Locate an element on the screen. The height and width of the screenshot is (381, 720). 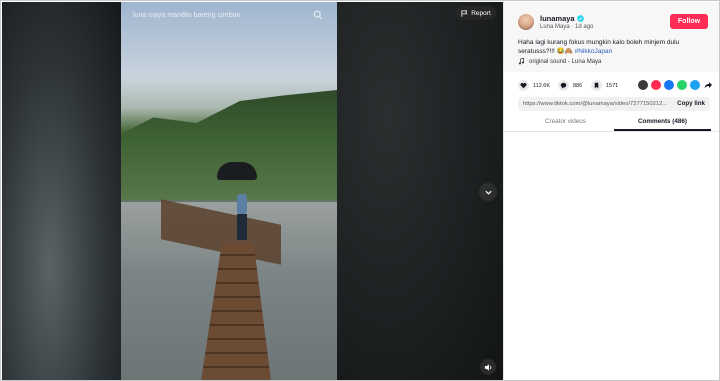
report-label: Report is located at coordinates (481, 13).